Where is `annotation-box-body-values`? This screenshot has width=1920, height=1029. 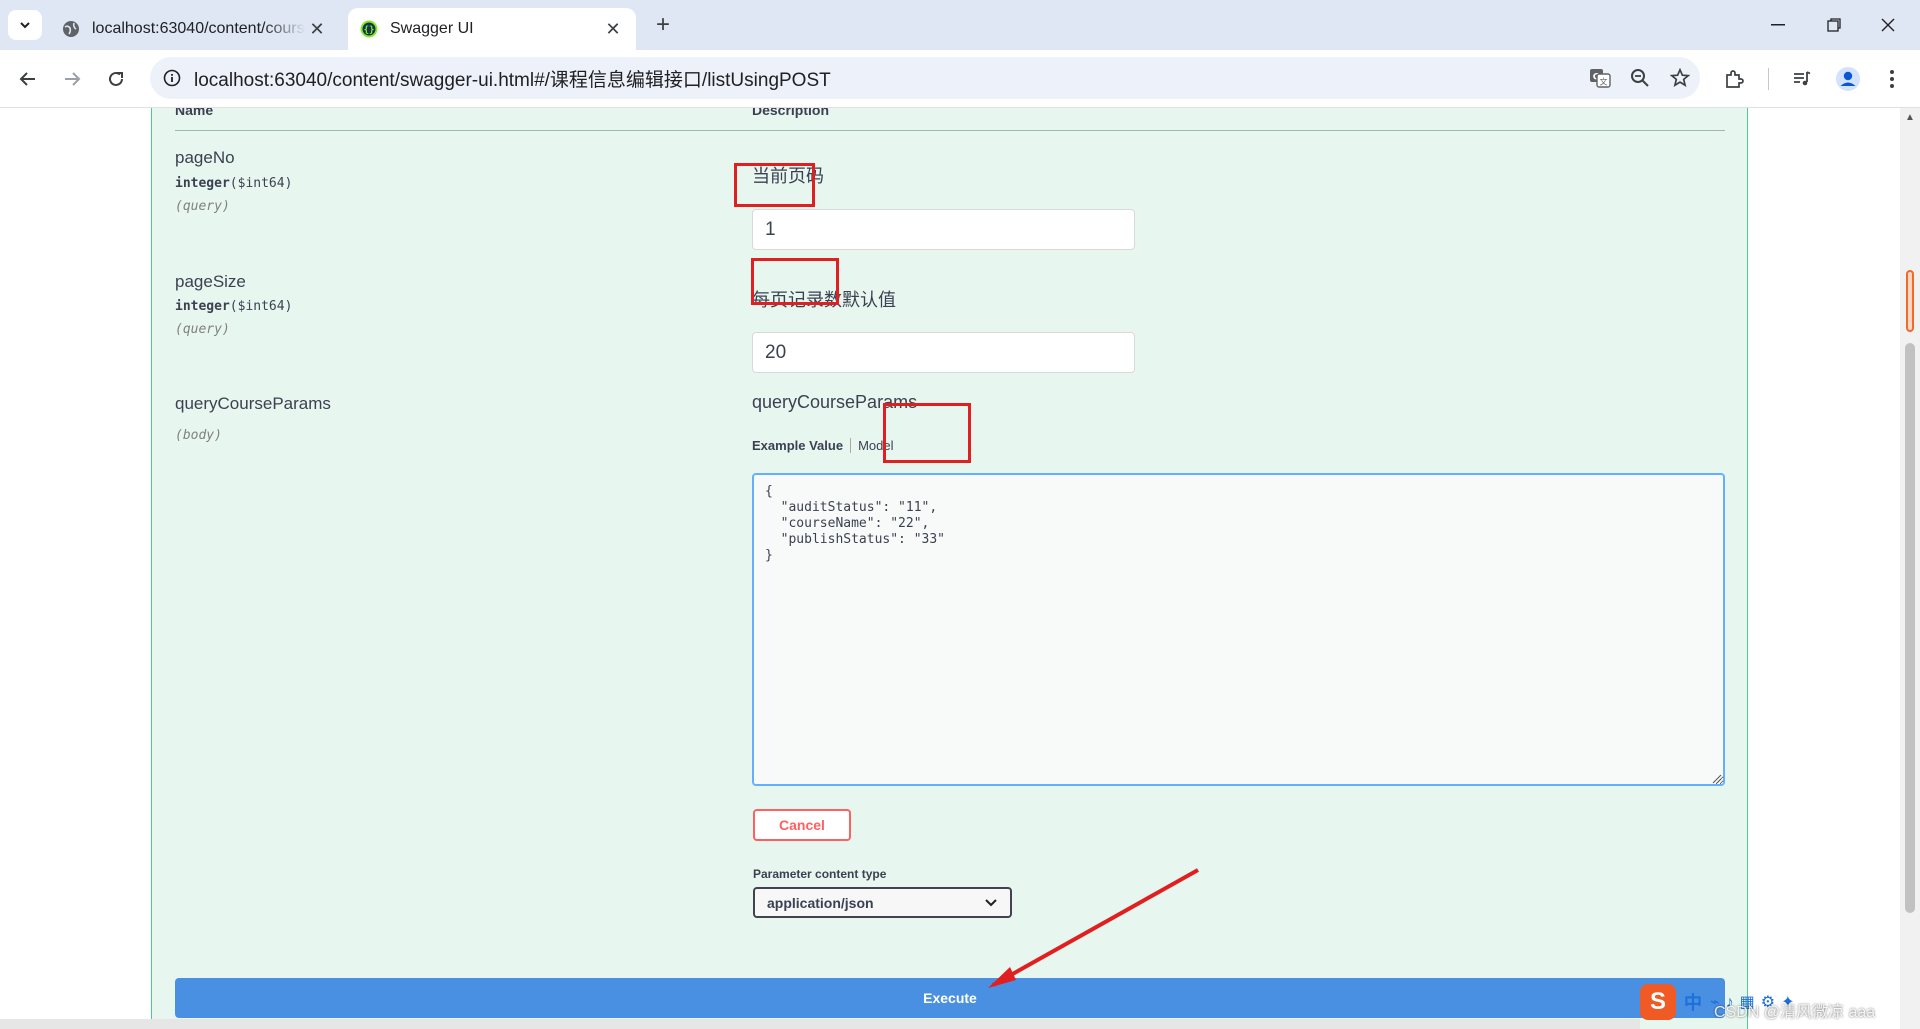
annotation-box-body-values is located at coordinates (927, 433).